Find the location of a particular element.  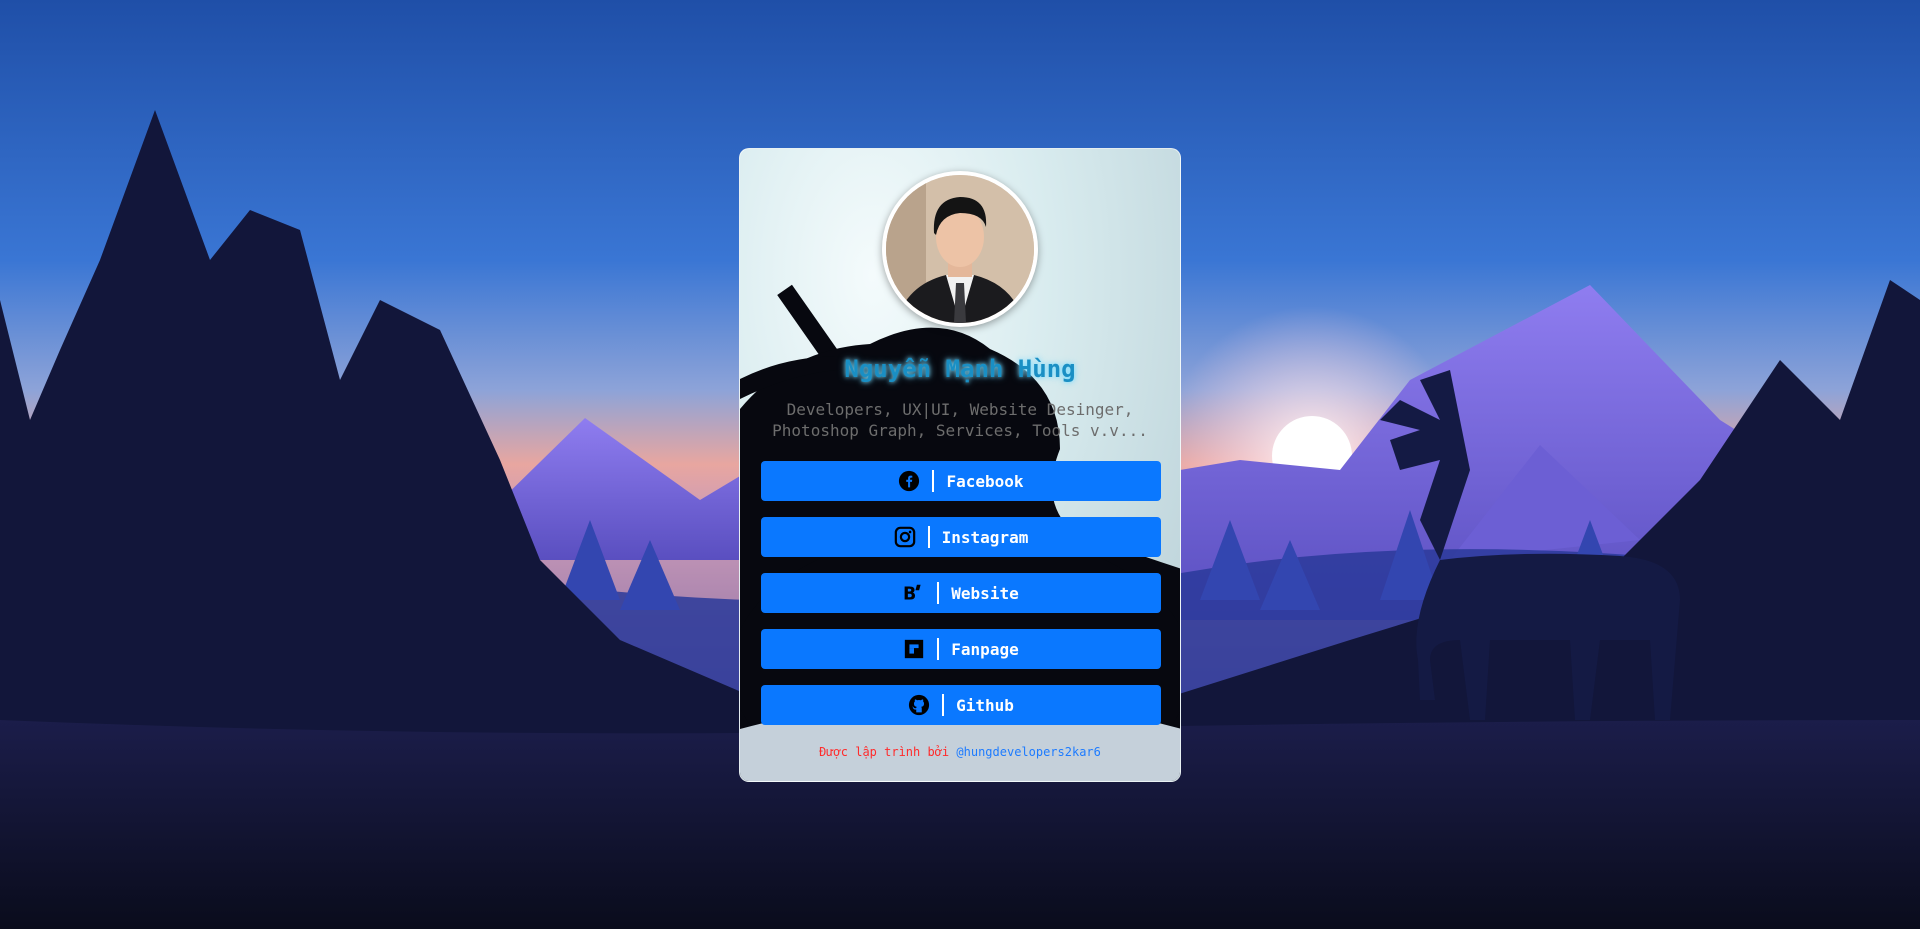

profile-name: Nguyễn Mạnh Hùng is located at coordinates (960, 369).